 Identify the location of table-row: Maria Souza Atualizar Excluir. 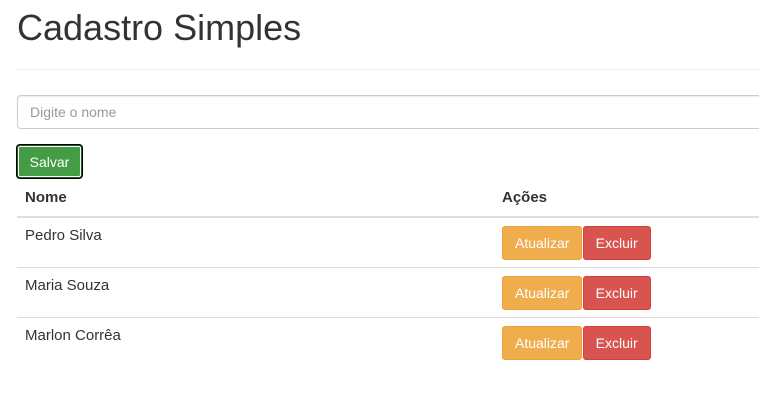
(388, 292).